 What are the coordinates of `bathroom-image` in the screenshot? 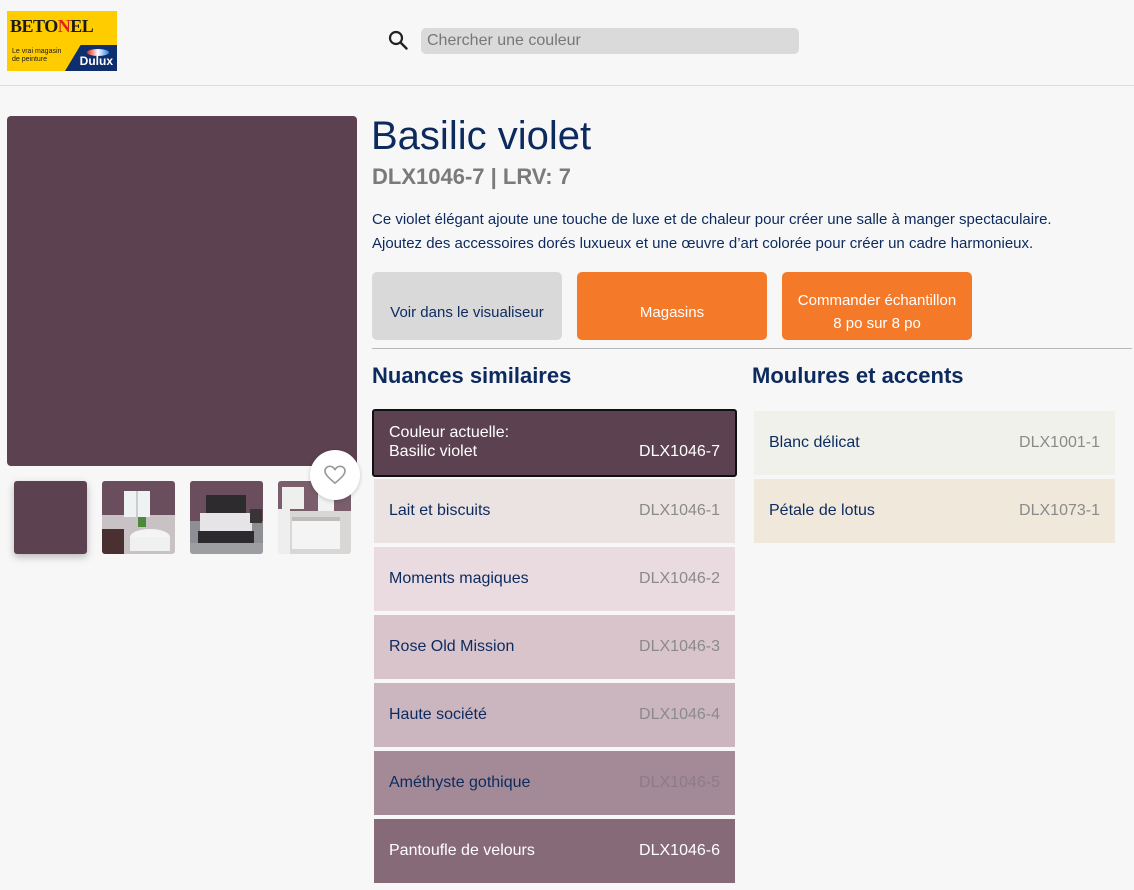 It's located at (138, 517).